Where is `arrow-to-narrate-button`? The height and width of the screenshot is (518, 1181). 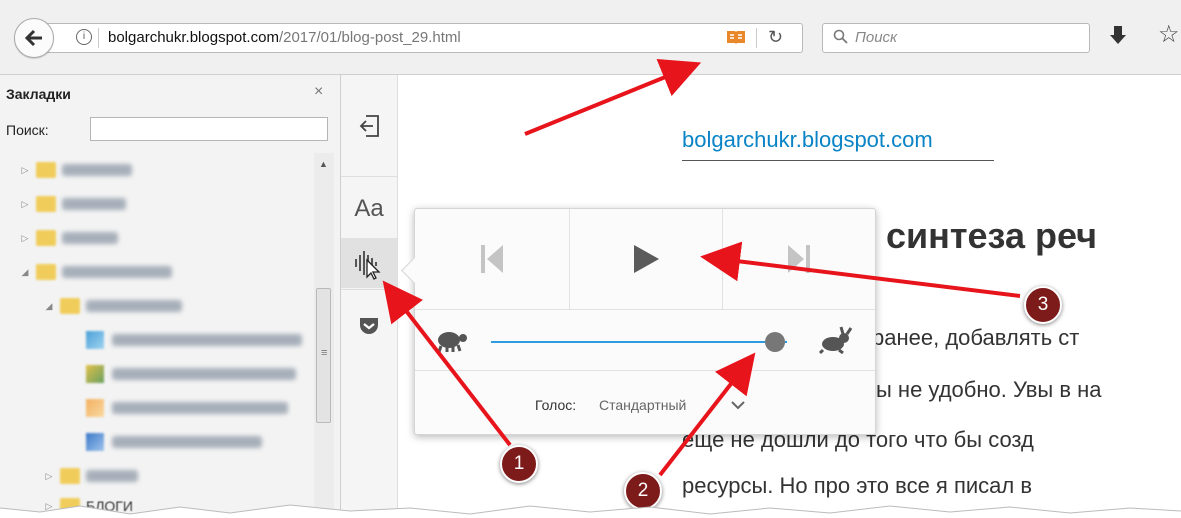 arrow-to-narrate-button is located at coordinates (447, 363).